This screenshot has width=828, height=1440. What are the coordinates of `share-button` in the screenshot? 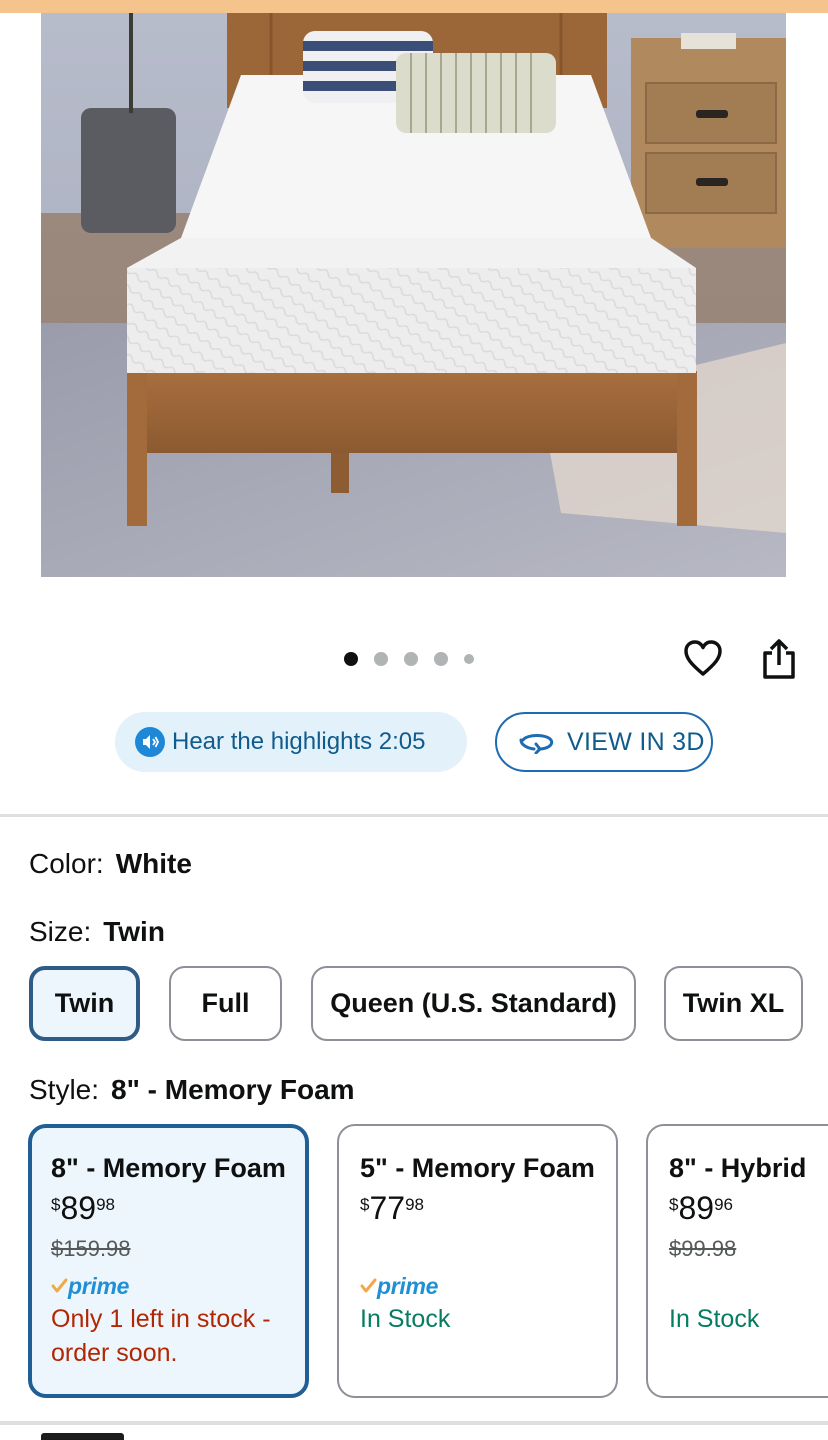 It's located at (779, 659).